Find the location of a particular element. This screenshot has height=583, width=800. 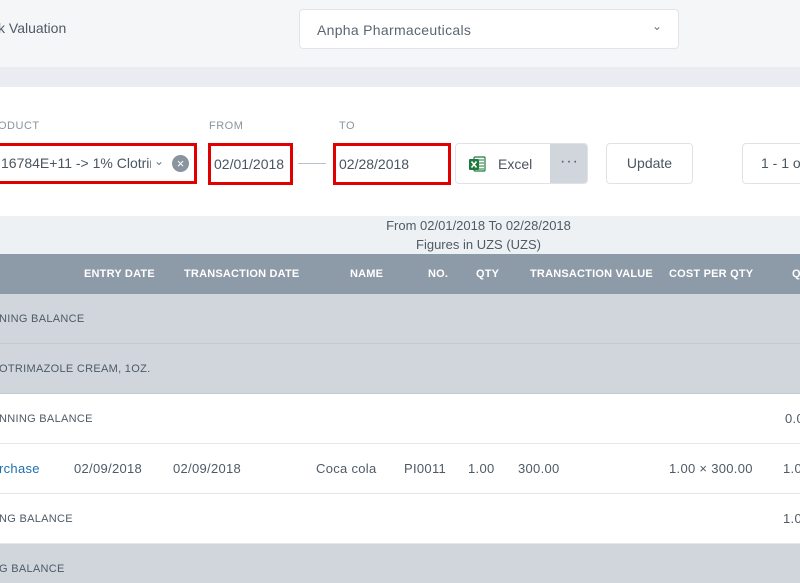

q-cell: 1.0 is located at coordinates (791, 468).